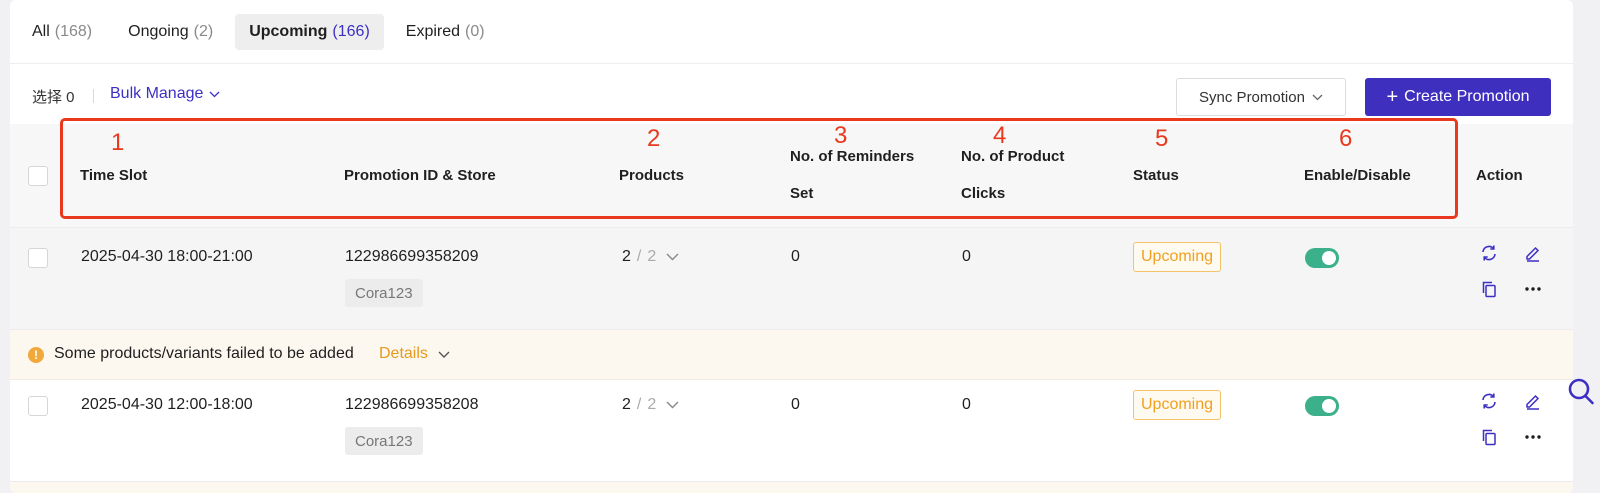  I want to click on time-slot: 2025-04-30 18:00-21:00, so click(167, 256).